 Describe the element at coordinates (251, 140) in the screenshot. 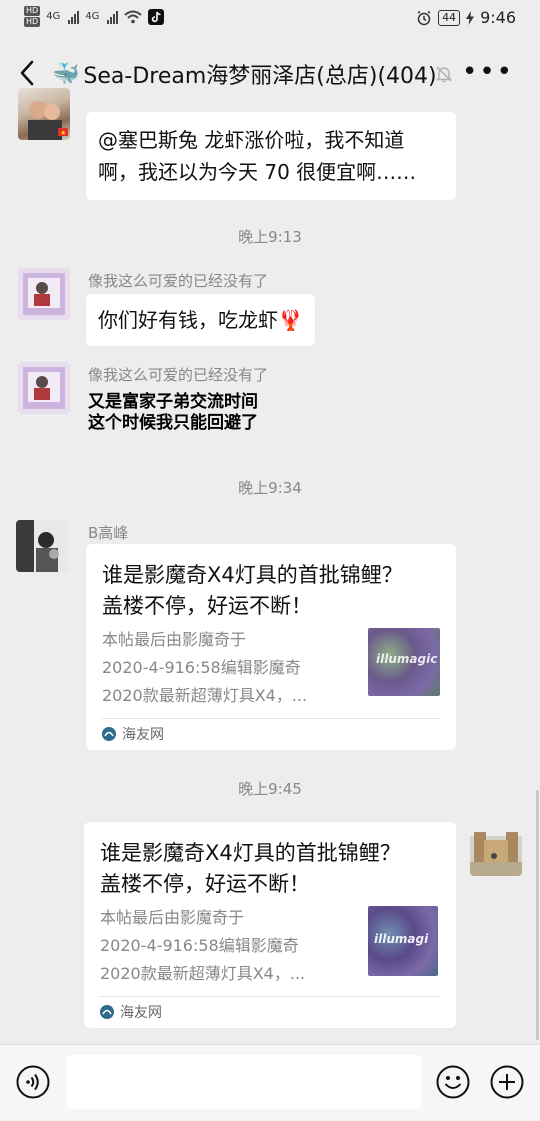

I see `message-text: @塞巴斯兔 龙虾涨价啦，我不知道` at that location.